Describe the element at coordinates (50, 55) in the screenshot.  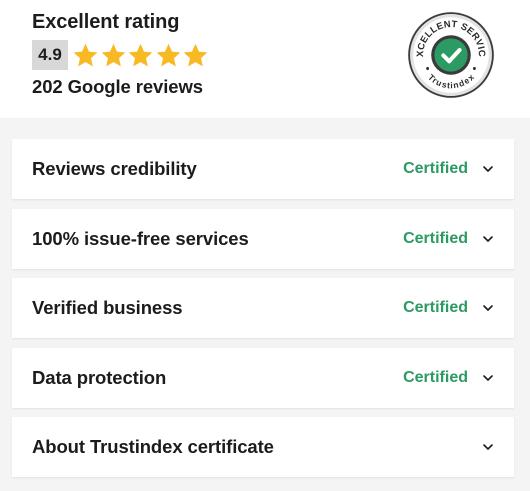
I see `rating-score: 4.9` at that location.